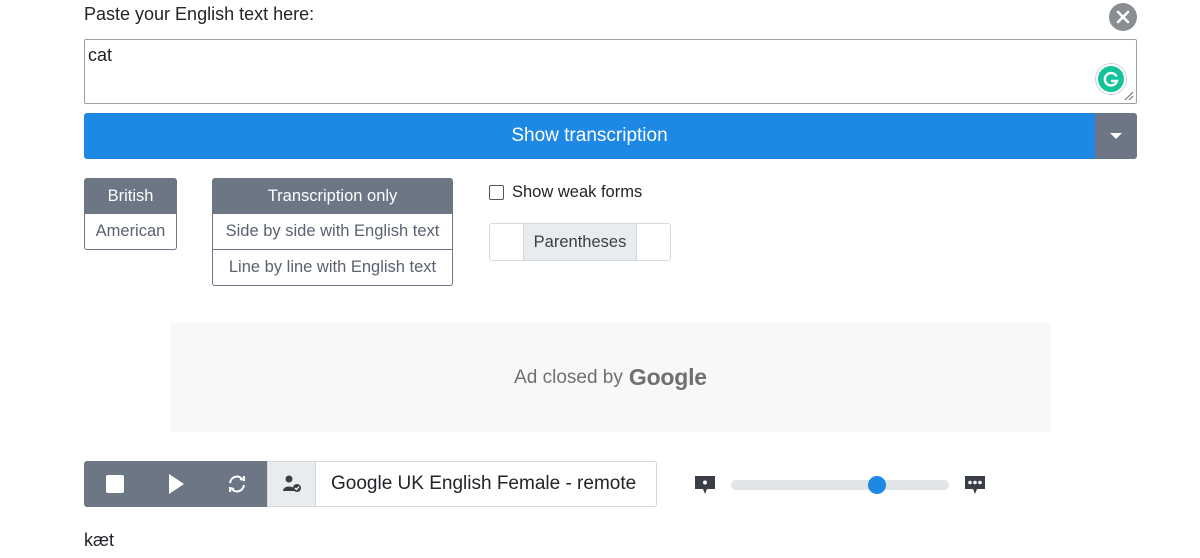 The image size is (1200, 558). I want to click on play-icon, so click(176, 484).